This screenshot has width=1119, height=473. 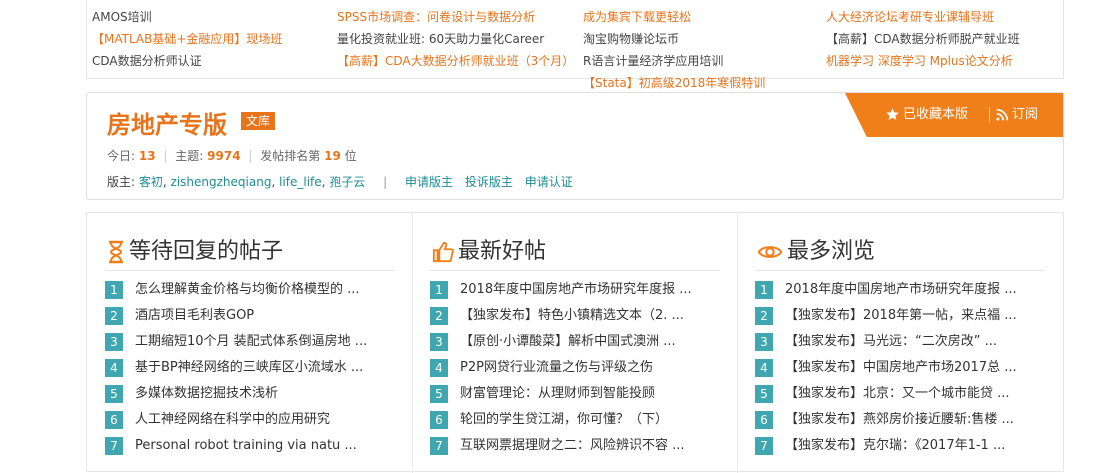 What do you see at coordinates (187, 17) in the screenshot?
I see `promo-link: AMOS培训` at bounding box center [187, 17].